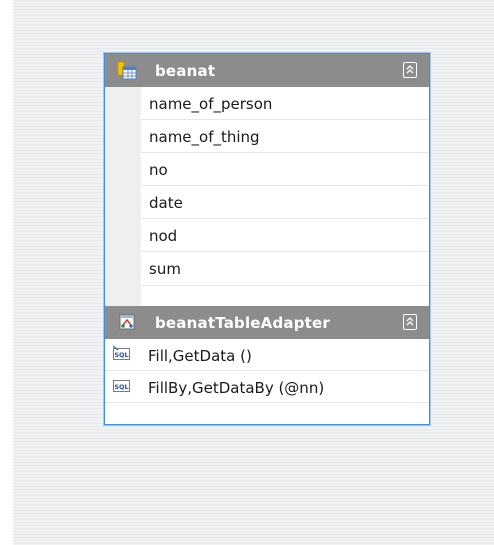 The image size is (494, 545). I want to click on table-title: beanat, so click(185, 71).